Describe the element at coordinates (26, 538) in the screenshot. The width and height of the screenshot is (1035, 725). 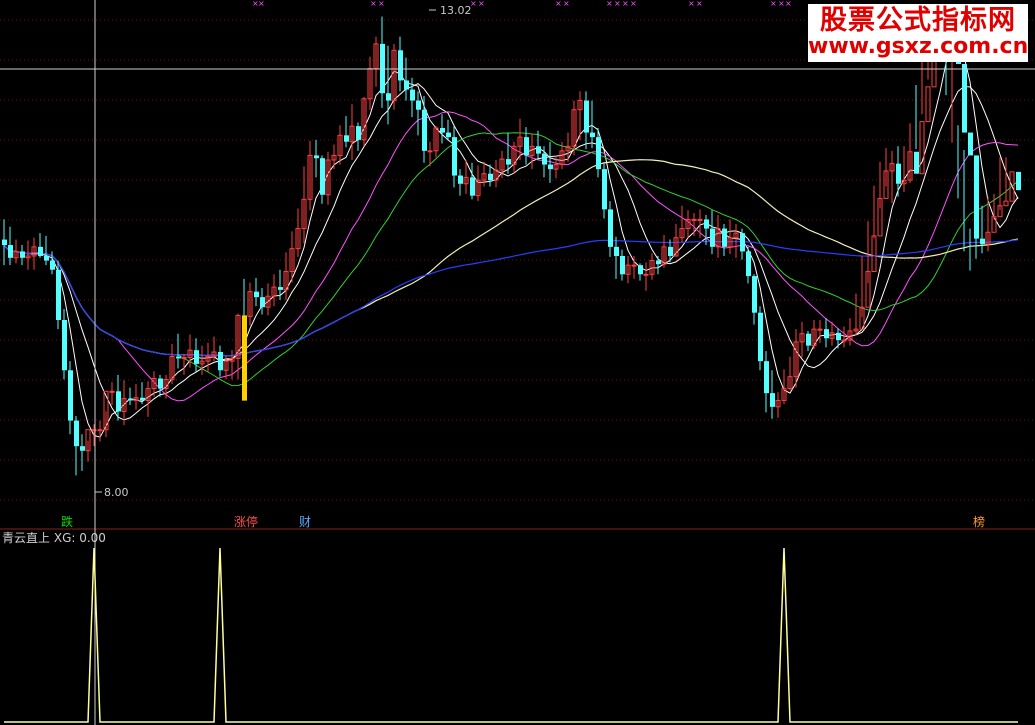
I see `indicator-name: 青云直上` at that location.